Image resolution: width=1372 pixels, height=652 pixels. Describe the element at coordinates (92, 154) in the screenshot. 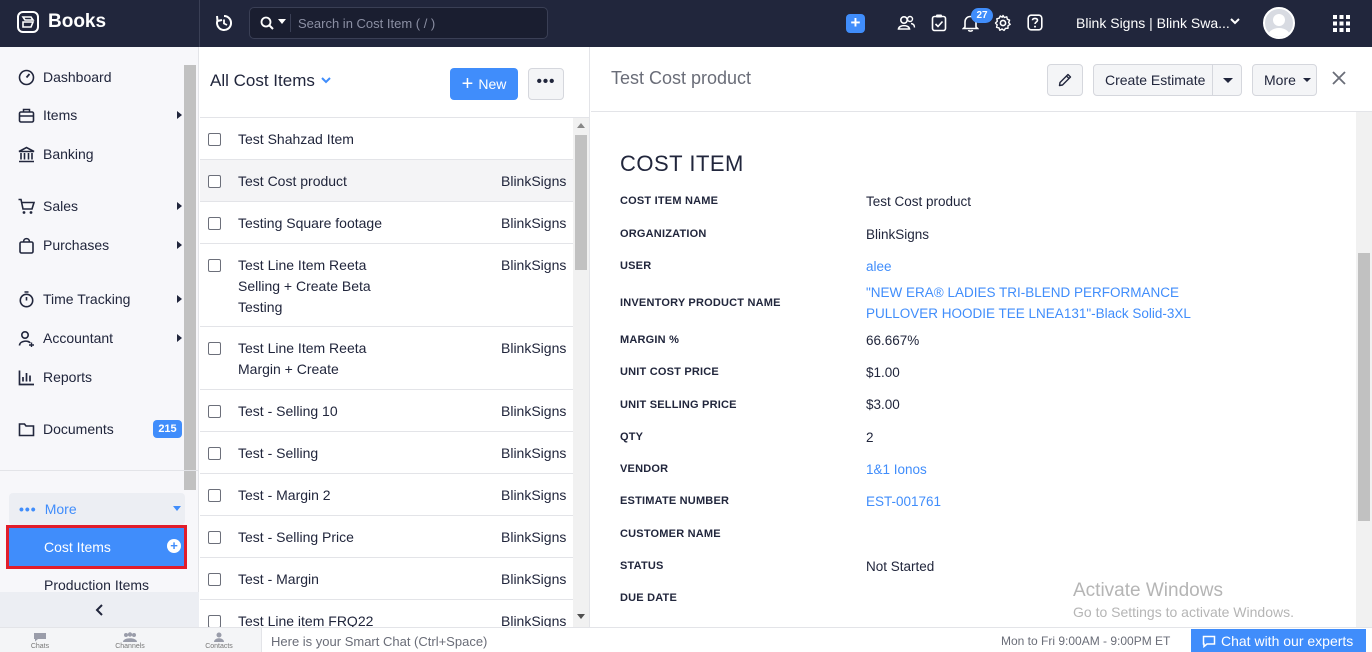

I see `sidebar-item-banking: Banking` at that location.